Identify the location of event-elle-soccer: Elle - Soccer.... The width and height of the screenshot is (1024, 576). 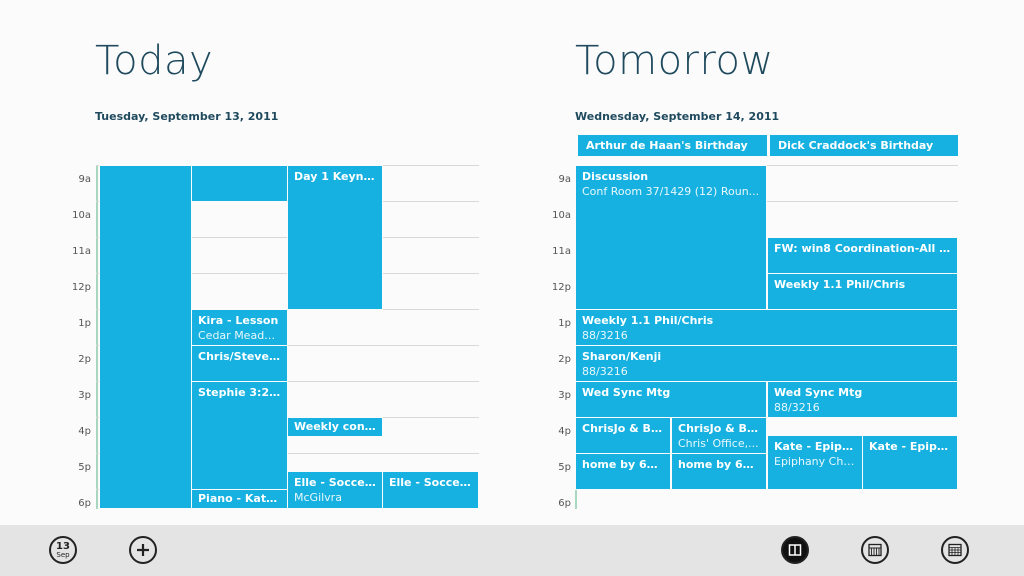
(430, 490).